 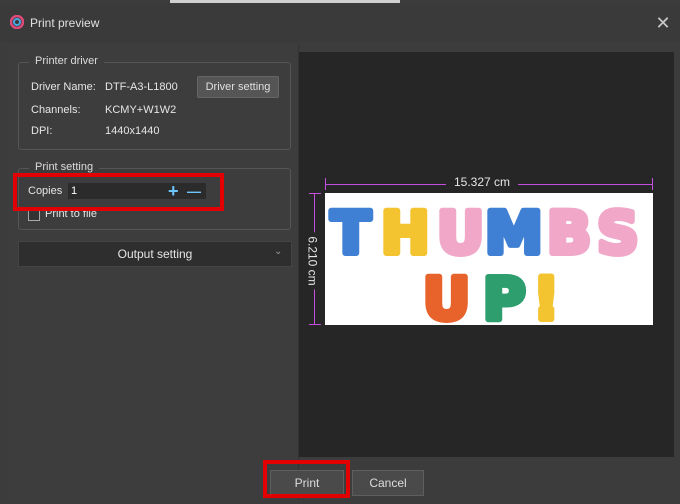 I want to click on line2-letter-0: U, so click(x=446, y=295).